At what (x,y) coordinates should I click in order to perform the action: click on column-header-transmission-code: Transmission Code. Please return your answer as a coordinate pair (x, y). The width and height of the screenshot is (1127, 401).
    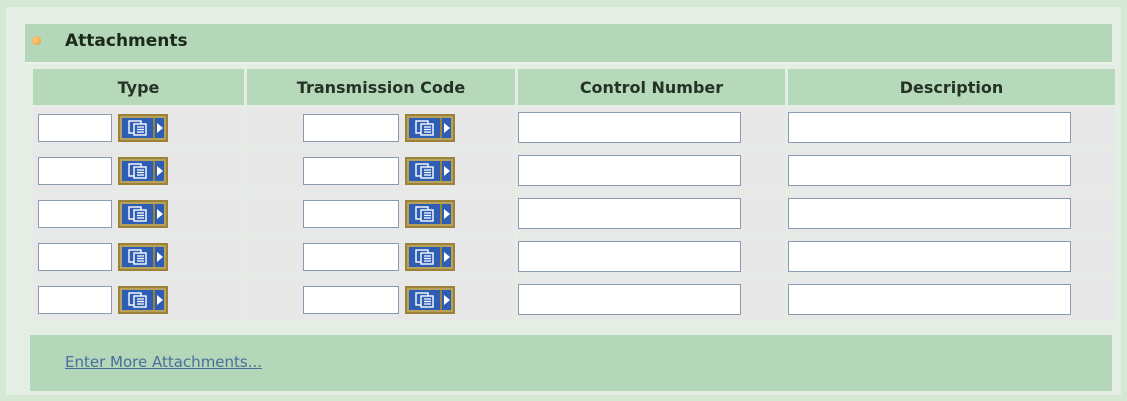
    Looking at the image, I should click on (381, 87).